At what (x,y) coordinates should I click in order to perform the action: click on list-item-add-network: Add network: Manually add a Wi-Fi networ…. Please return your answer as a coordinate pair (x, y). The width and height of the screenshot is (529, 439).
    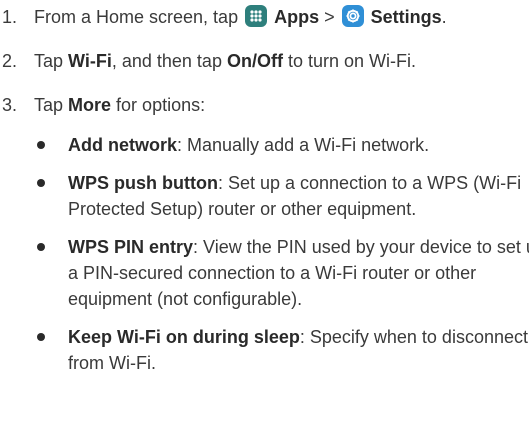
    Looking at the image, I should click on (281, 145).